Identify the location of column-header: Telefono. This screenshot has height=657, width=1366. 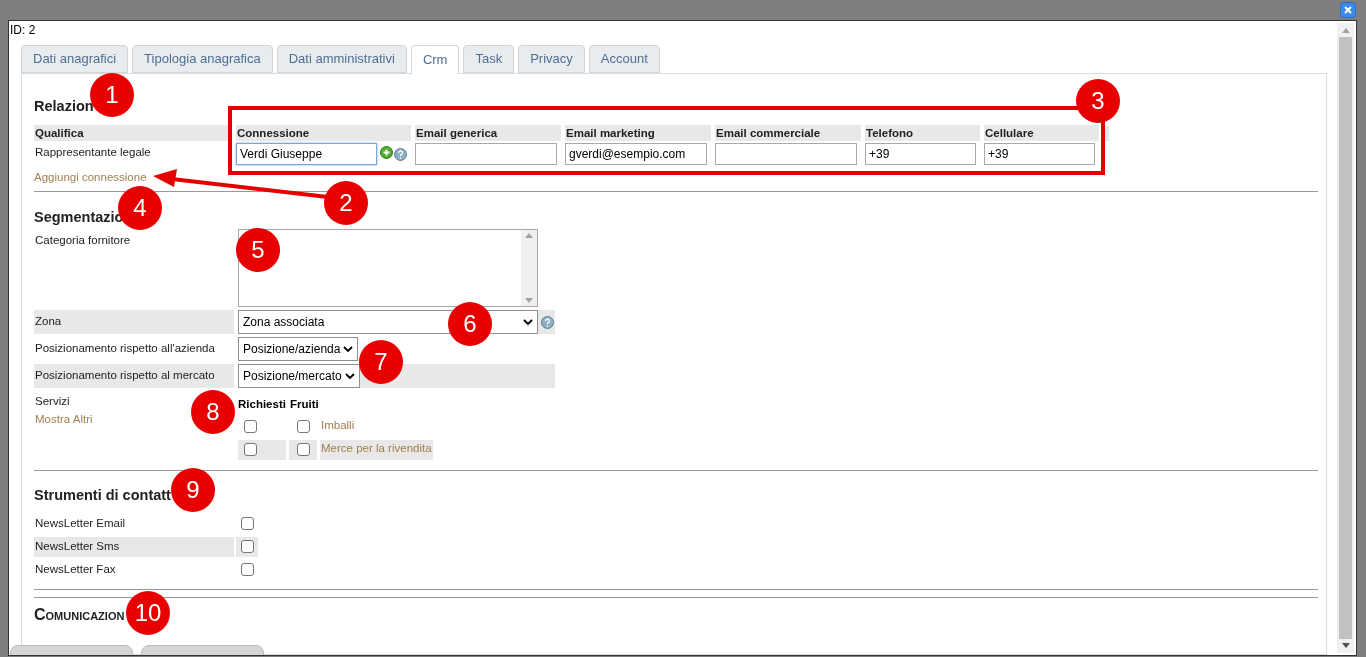
(922, 133).